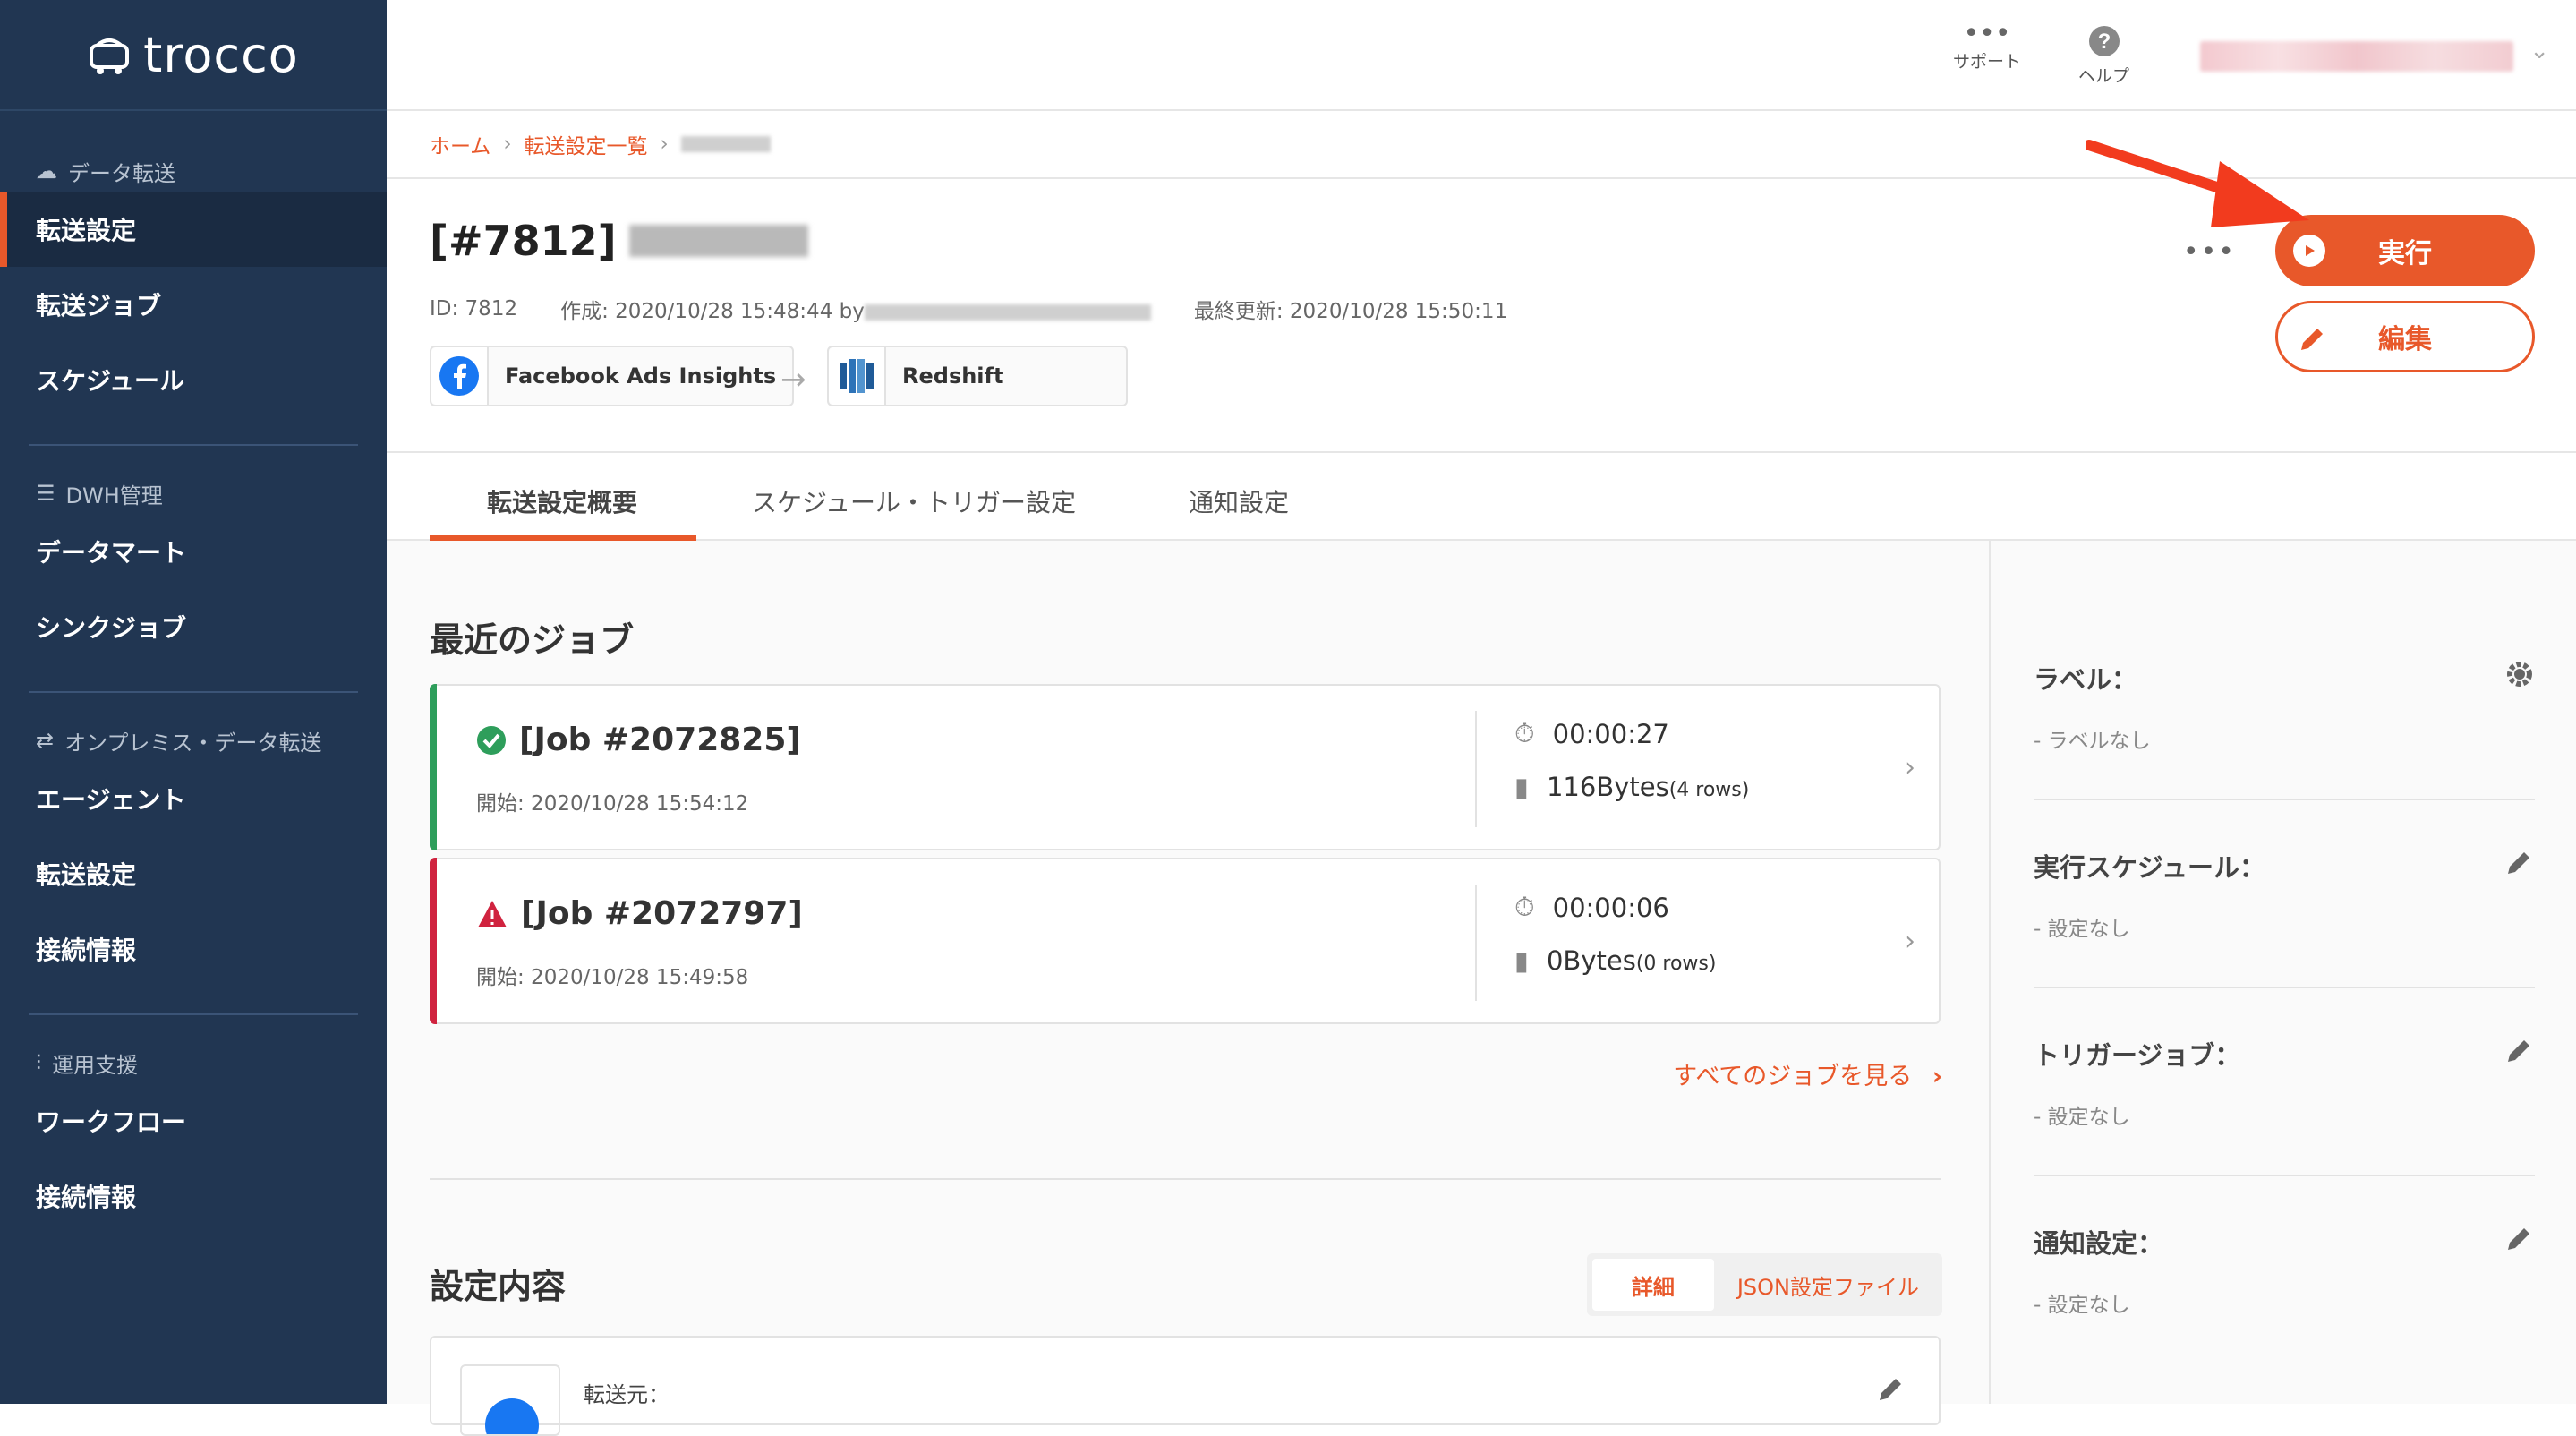 Image resolution: width=2576 pixels, height=1436 pixels. Describe the element at coordinates (2539, 51) in the screenshot. I see `chevron-down-icon: ⌄` at that location.